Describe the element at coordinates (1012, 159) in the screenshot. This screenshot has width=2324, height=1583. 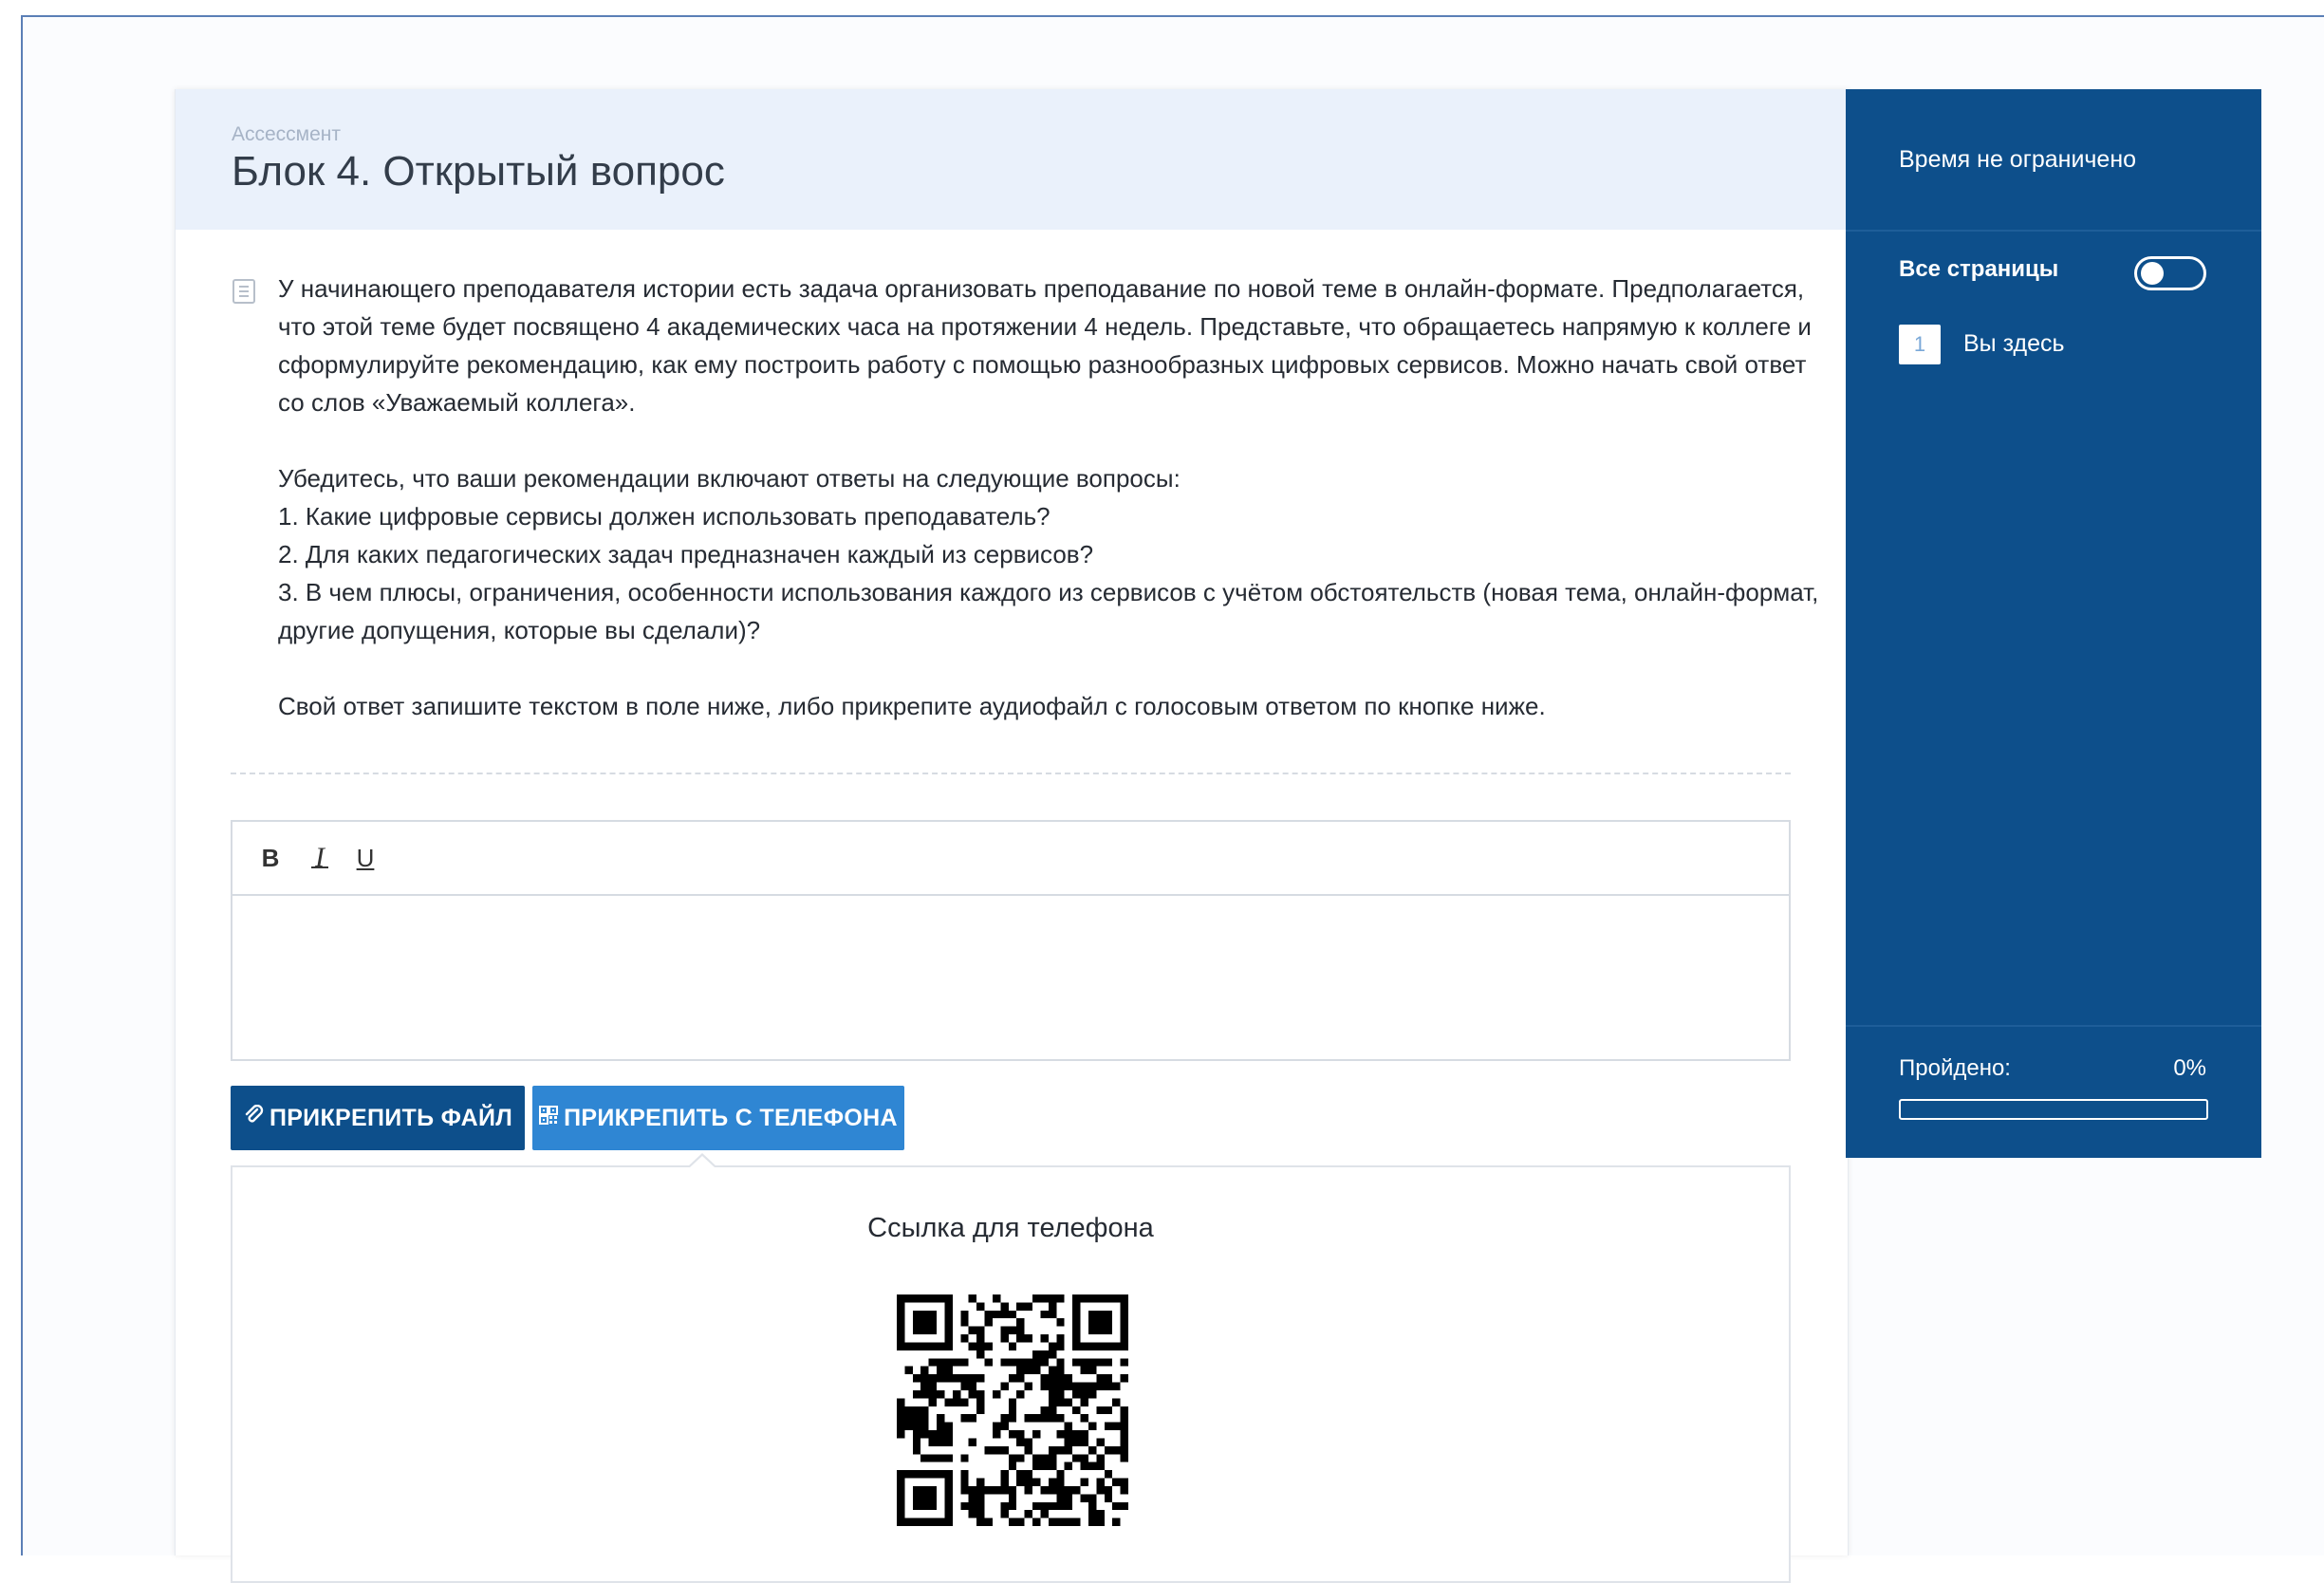
I see `card-header: Ассессмент Блок 4. Открытый вопрос` at that location.